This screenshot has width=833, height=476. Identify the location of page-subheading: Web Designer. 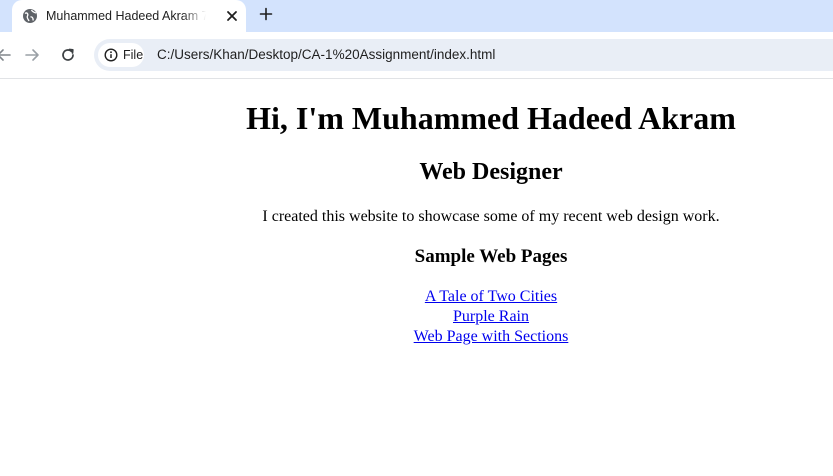
(491, 172).